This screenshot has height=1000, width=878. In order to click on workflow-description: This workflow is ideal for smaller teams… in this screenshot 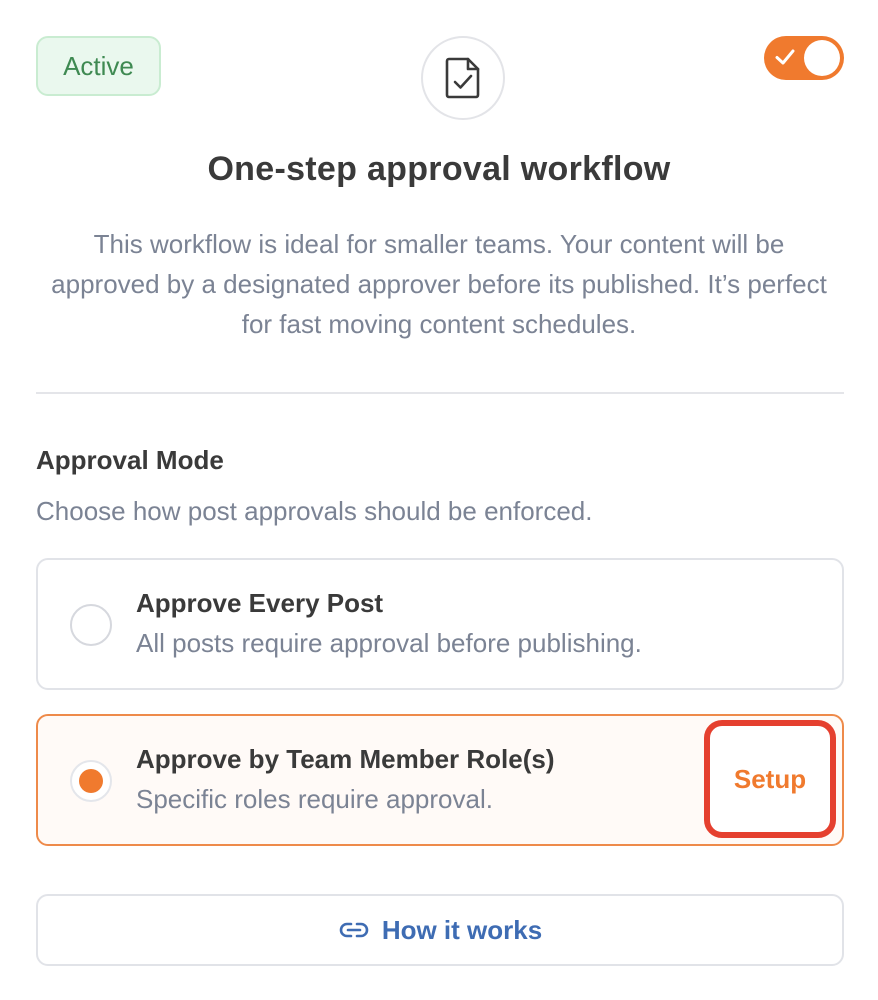, I will do `click(439, 284)`.